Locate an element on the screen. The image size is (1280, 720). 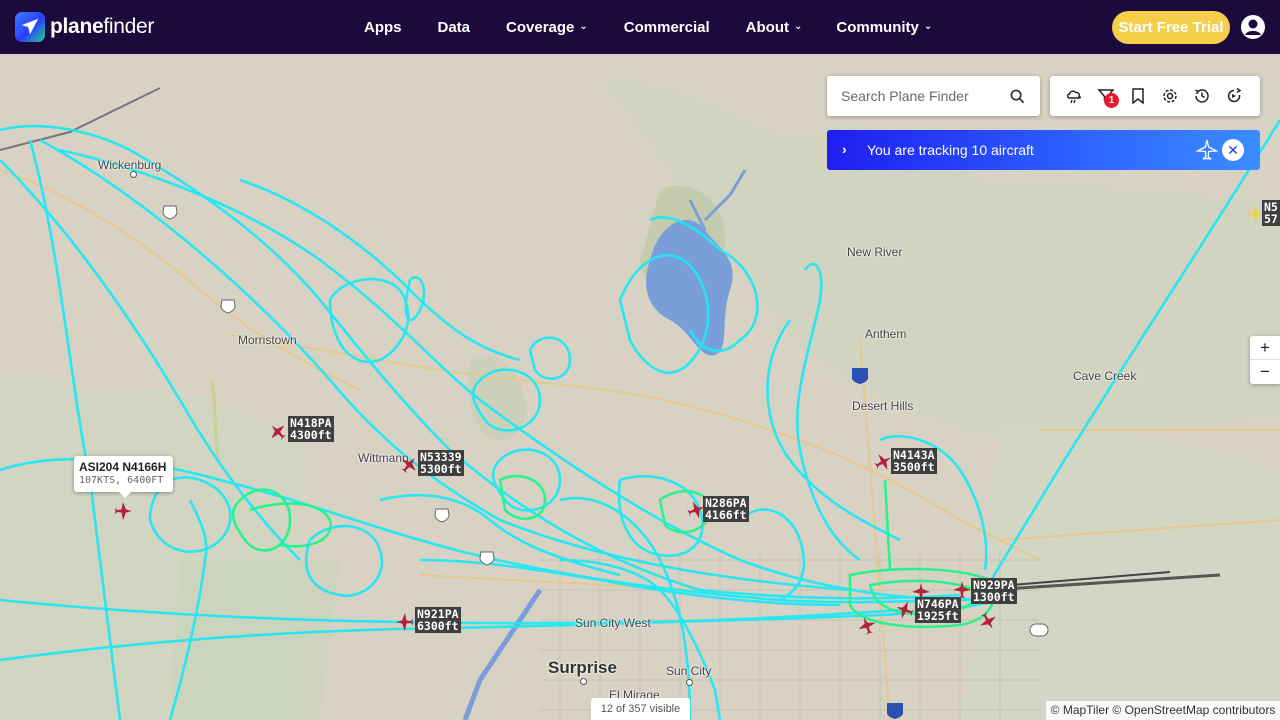
aircraft-label: N53339 5300ft is located at coordinates (441, 463).